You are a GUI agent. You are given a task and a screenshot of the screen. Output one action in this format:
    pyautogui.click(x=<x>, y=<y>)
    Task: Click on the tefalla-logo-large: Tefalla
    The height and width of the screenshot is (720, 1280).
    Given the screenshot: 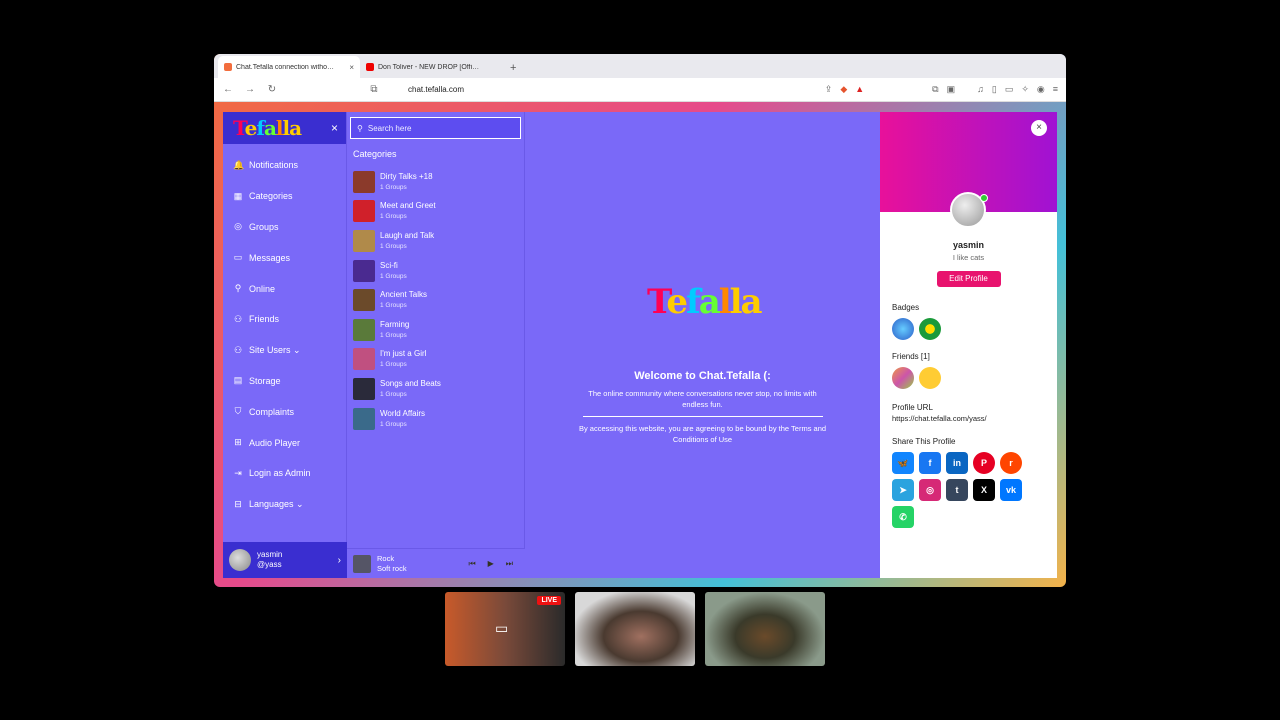 What is the action you would take?
    pyautogui.click(x=705, y=302)
    